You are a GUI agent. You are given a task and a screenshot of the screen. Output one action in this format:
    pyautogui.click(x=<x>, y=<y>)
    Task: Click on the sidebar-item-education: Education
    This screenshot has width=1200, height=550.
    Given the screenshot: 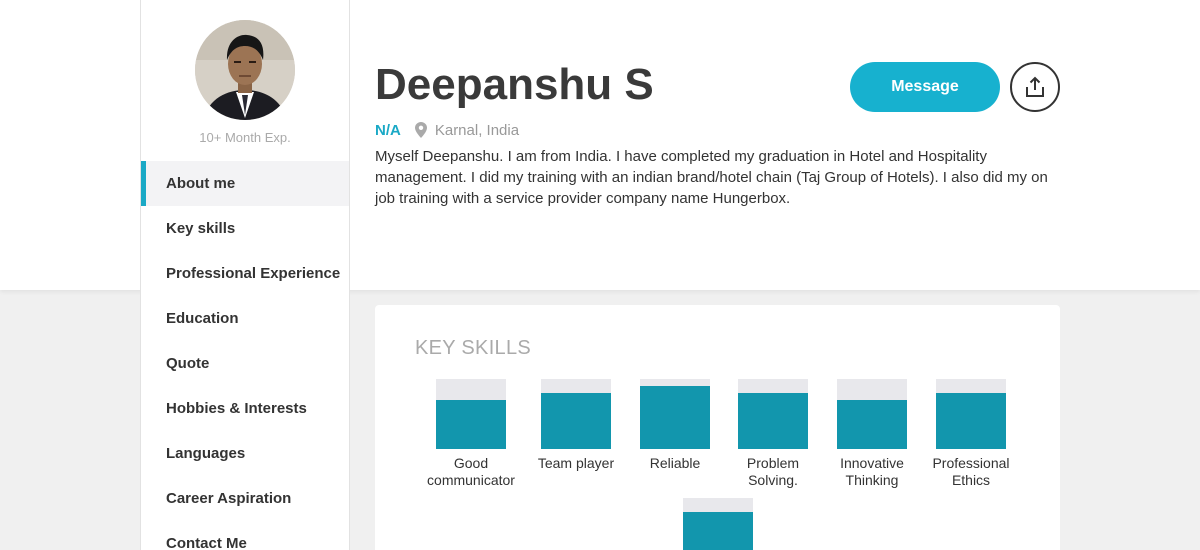 What is the action you would take?
    pyautogui.click(x=245, y=318)
    